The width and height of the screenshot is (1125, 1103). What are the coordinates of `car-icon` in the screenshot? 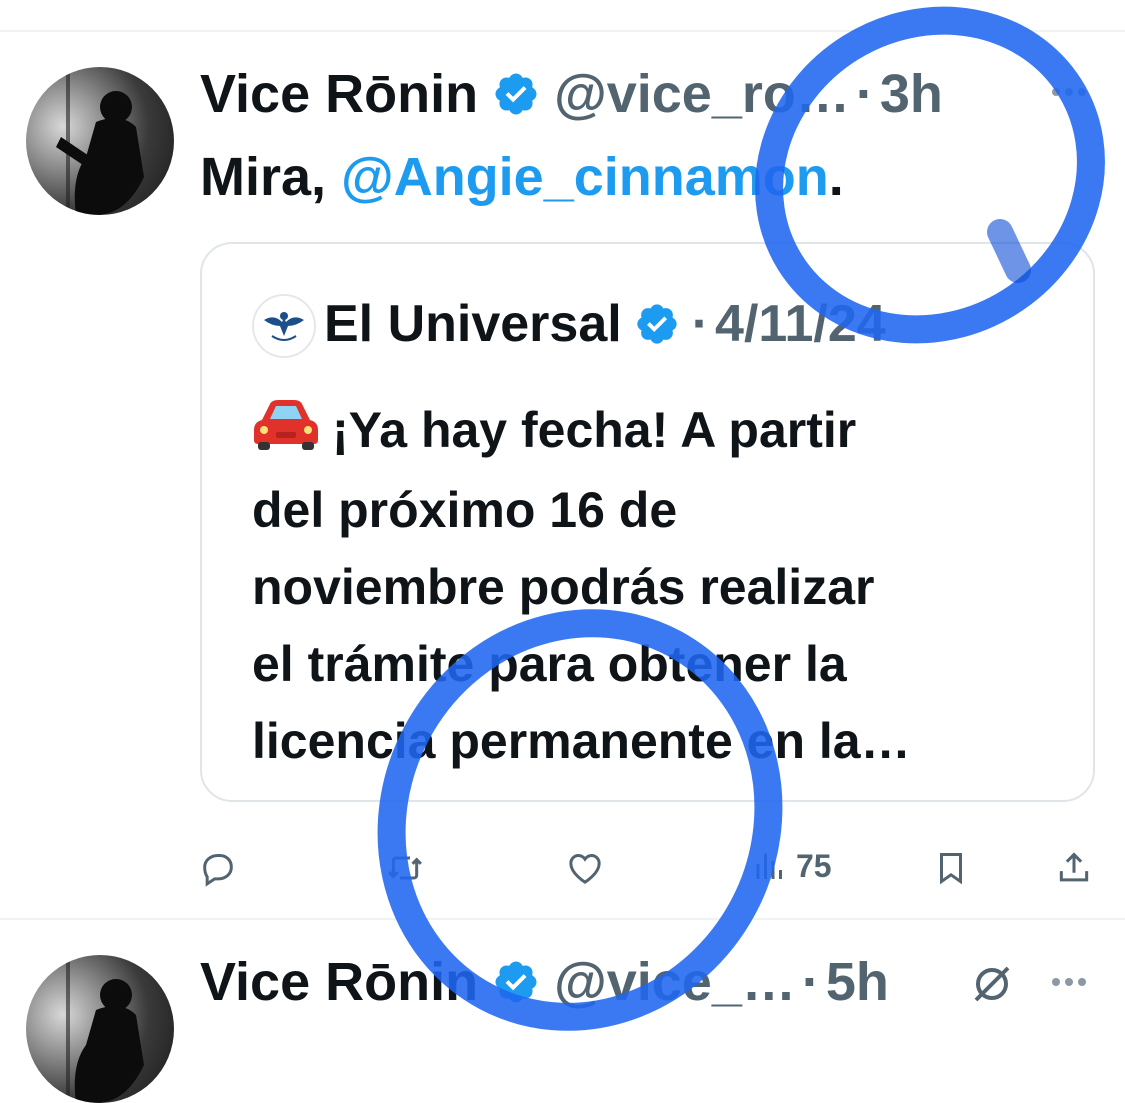 It's located at (286, 433).